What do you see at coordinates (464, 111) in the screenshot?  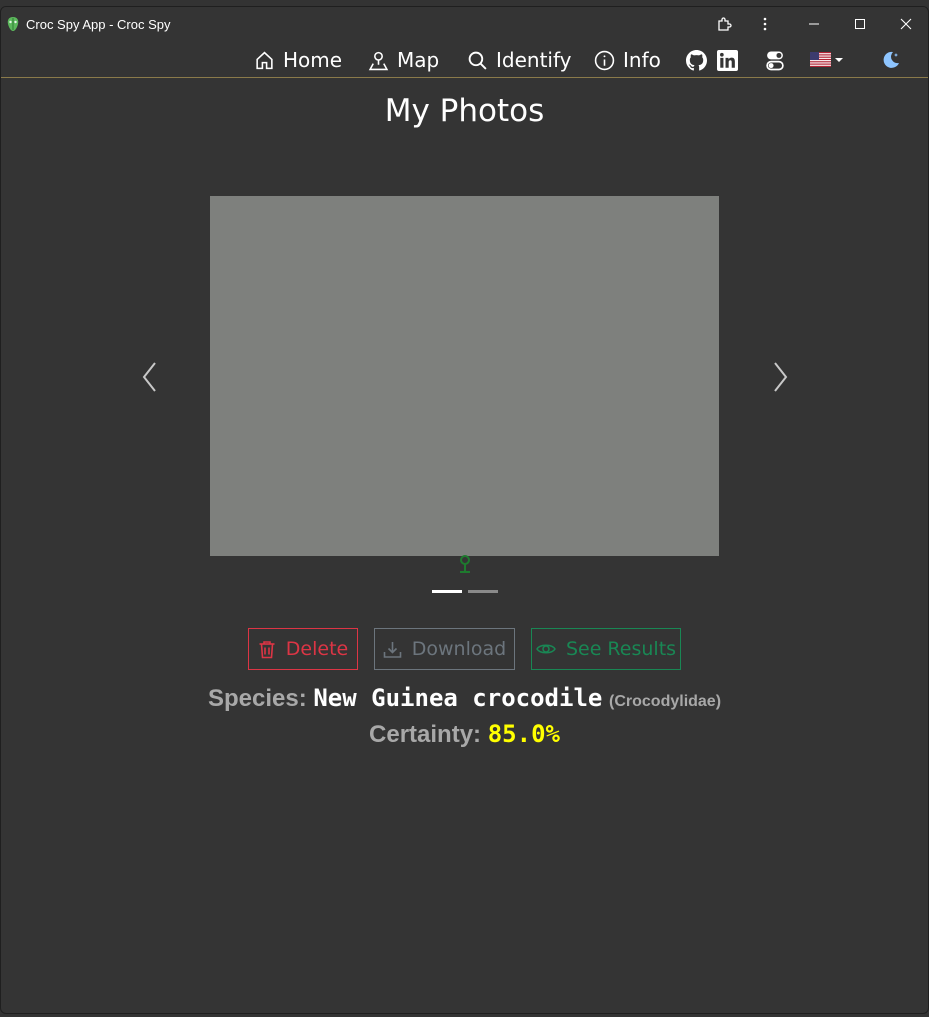 I see `page-title: My Photos` at bounding box center [464, 111].